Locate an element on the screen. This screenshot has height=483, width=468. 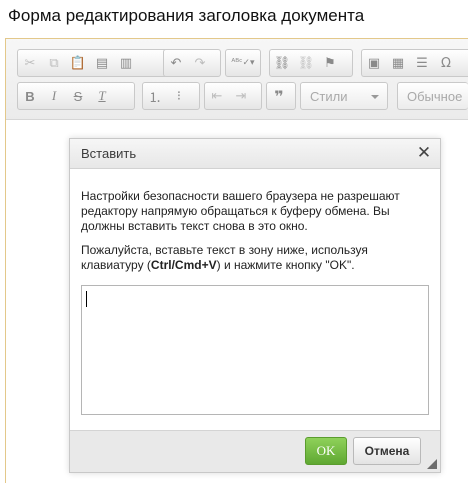
paste-icon: 📋 is located at coordinates (78, 63).